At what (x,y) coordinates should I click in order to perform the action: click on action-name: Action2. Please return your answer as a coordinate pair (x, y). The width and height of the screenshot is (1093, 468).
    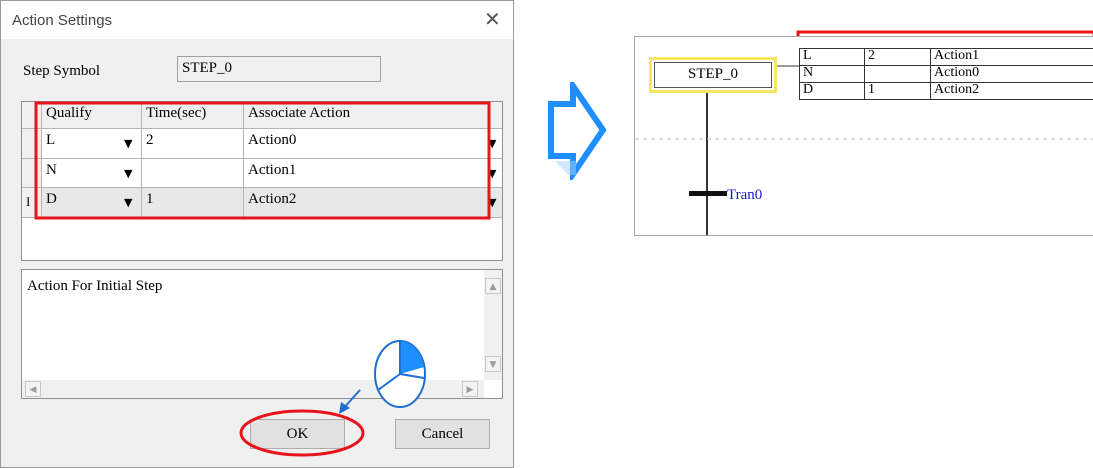
    Looking at the image, I should click on (957, 89).